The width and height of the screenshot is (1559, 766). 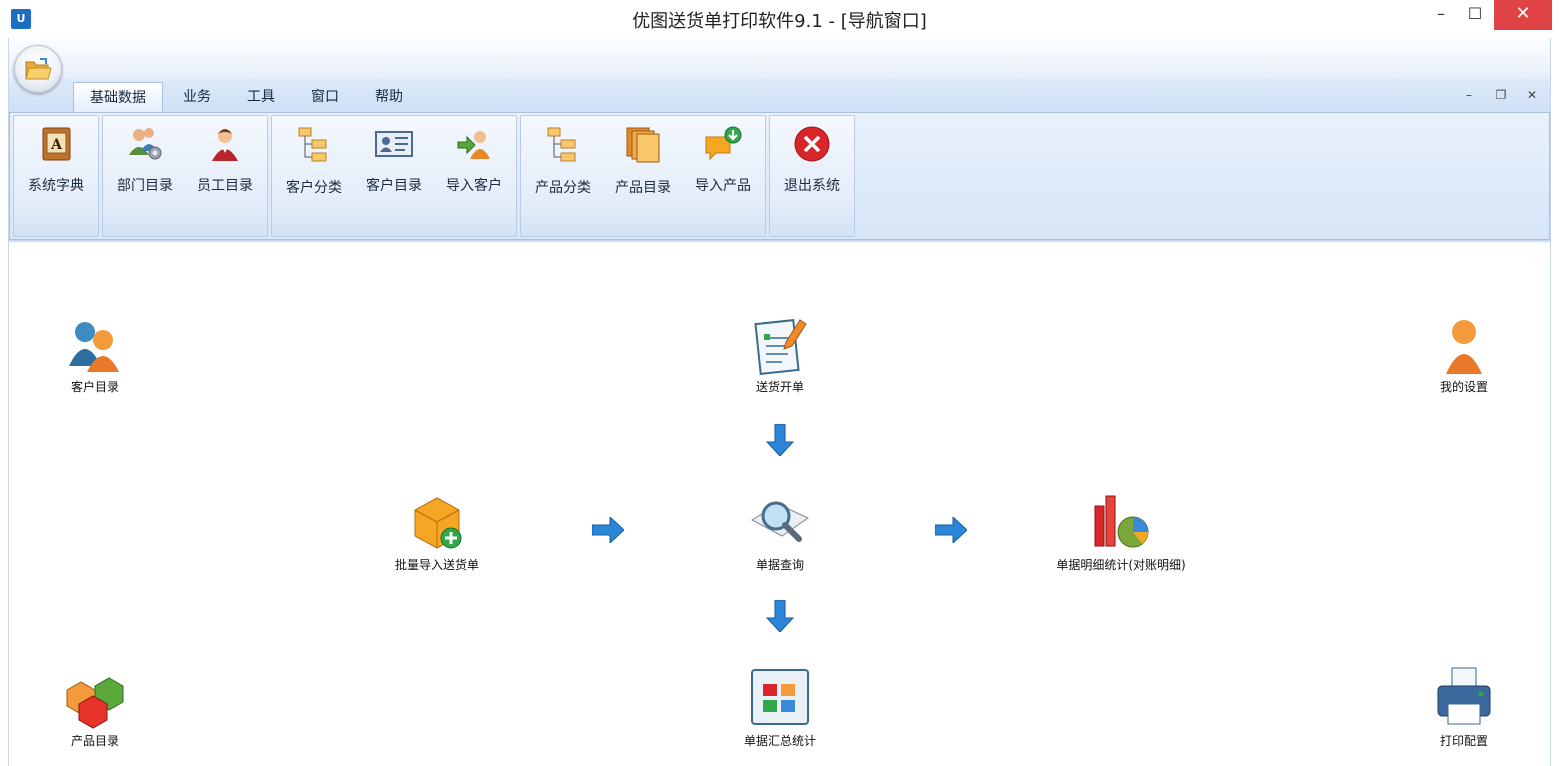 What do you see at coordinates (1464, 347) in the screenshot?
I see `user-icon` at bounding box center [1464, 347].